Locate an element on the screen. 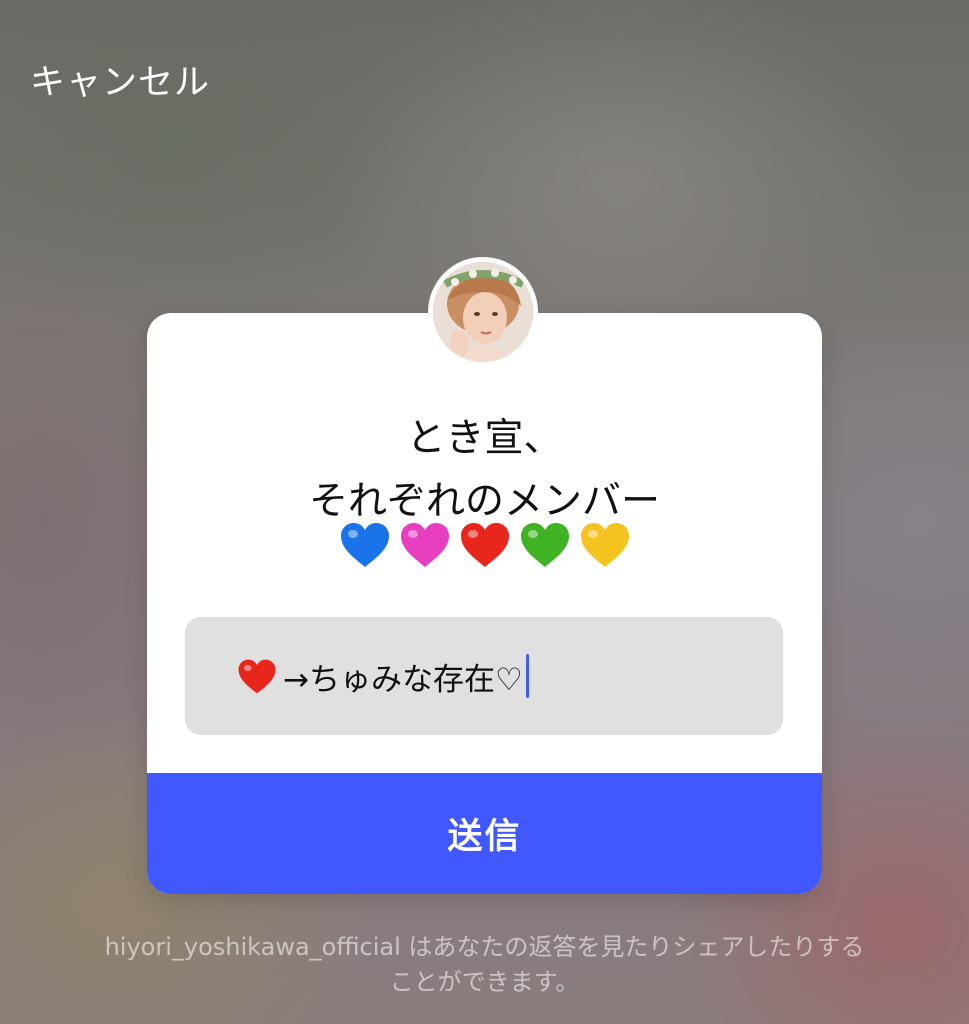  green-heart-icon is located at coordinates (544, 545).